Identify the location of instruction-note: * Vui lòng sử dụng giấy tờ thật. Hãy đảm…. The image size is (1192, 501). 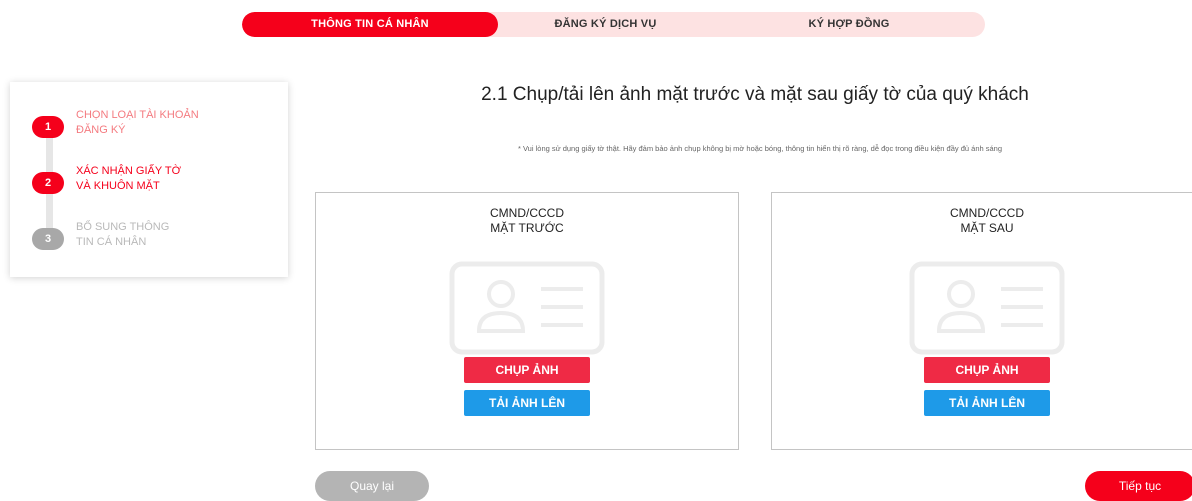
(760, 148).